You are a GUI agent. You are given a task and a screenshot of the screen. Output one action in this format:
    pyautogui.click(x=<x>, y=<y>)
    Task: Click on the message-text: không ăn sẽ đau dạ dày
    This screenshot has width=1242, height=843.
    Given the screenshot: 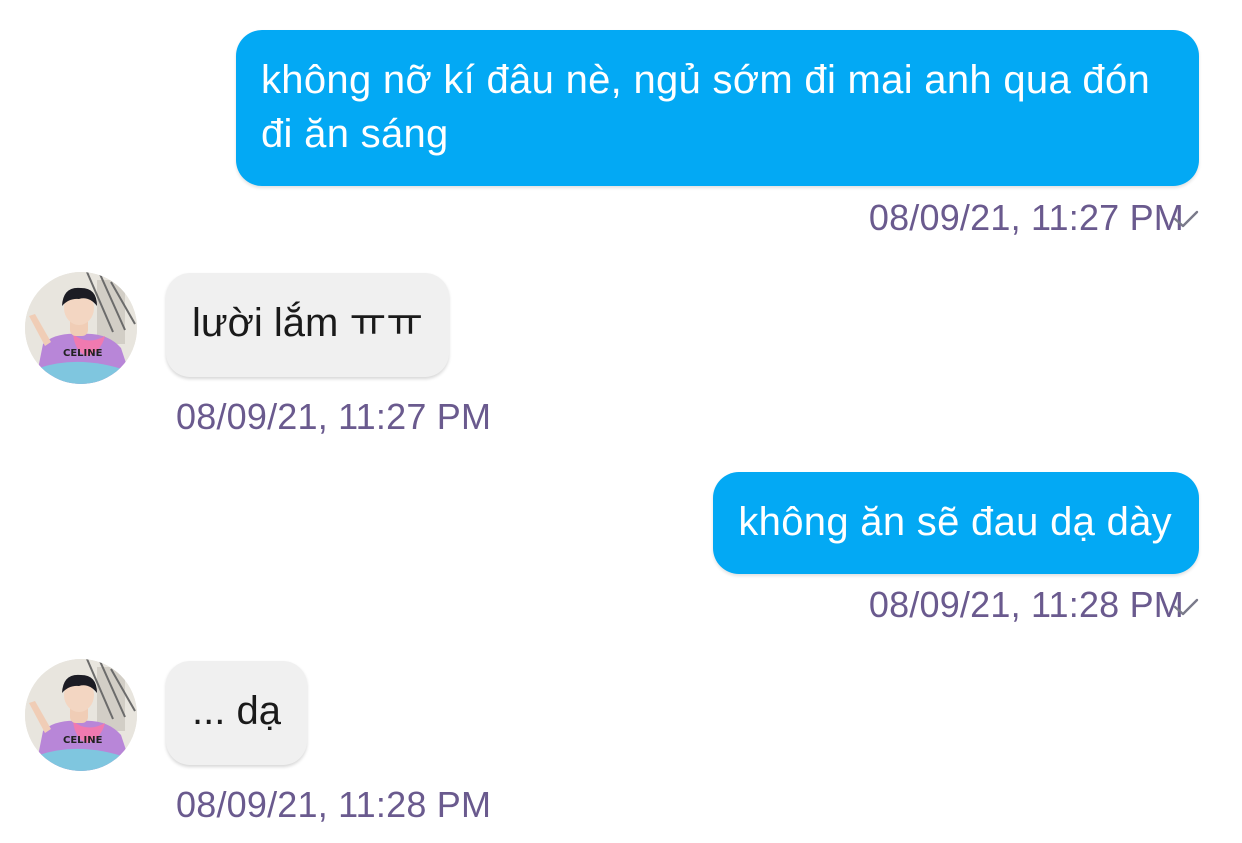 What is the action you would take?
    pyautogui.click(x=955, y=522)
    